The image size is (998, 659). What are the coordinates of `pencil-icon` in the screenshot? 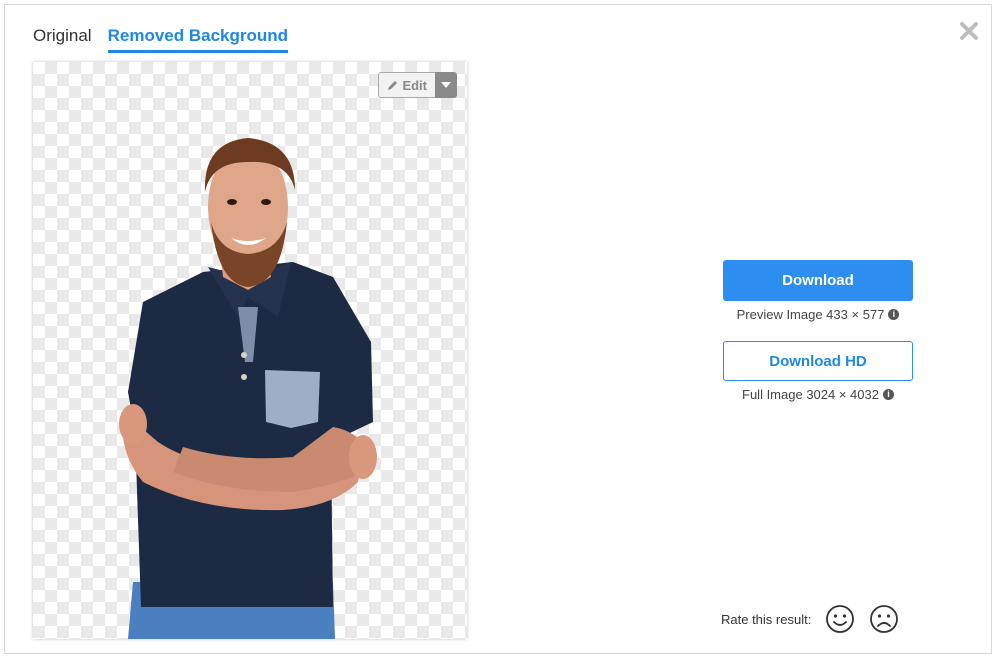 It's located at (393, 85).